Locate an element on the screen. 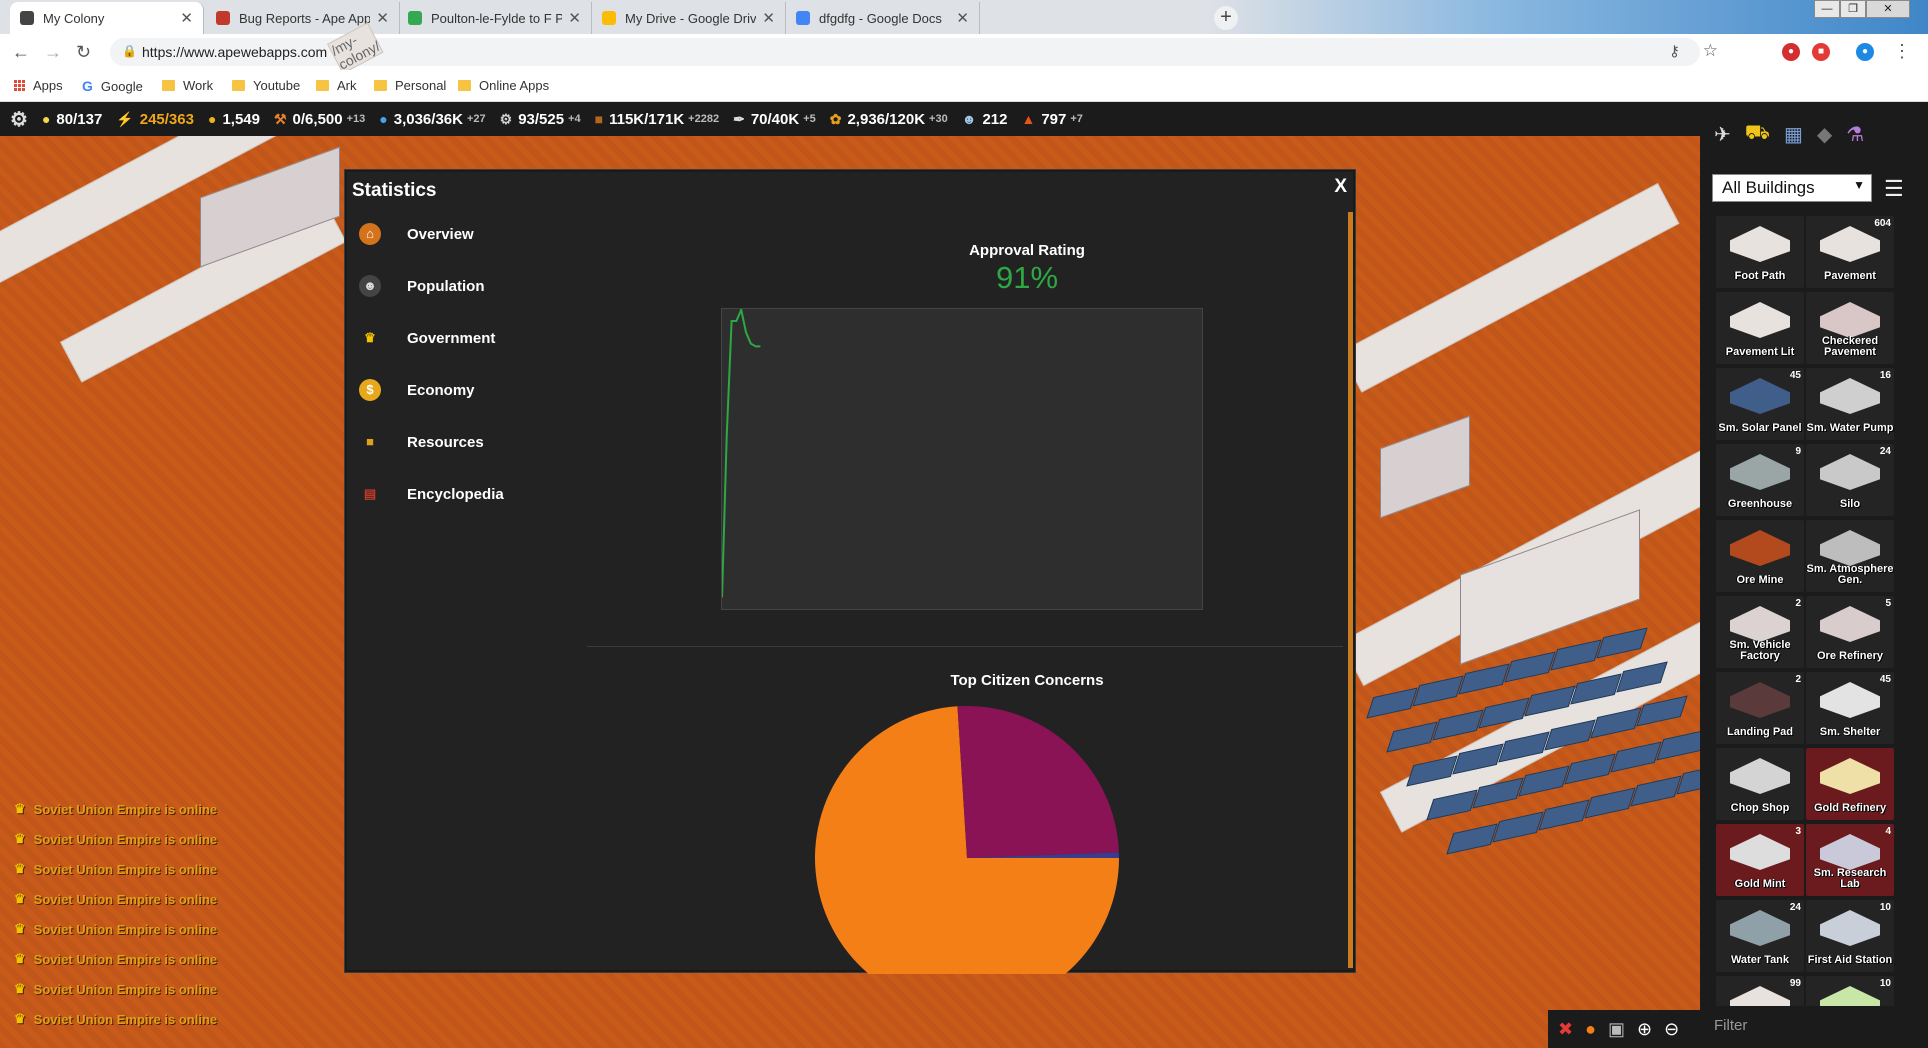 The image size is (1928, 1048). bookmark-personal: Personal is located at coordinates (410, 85).